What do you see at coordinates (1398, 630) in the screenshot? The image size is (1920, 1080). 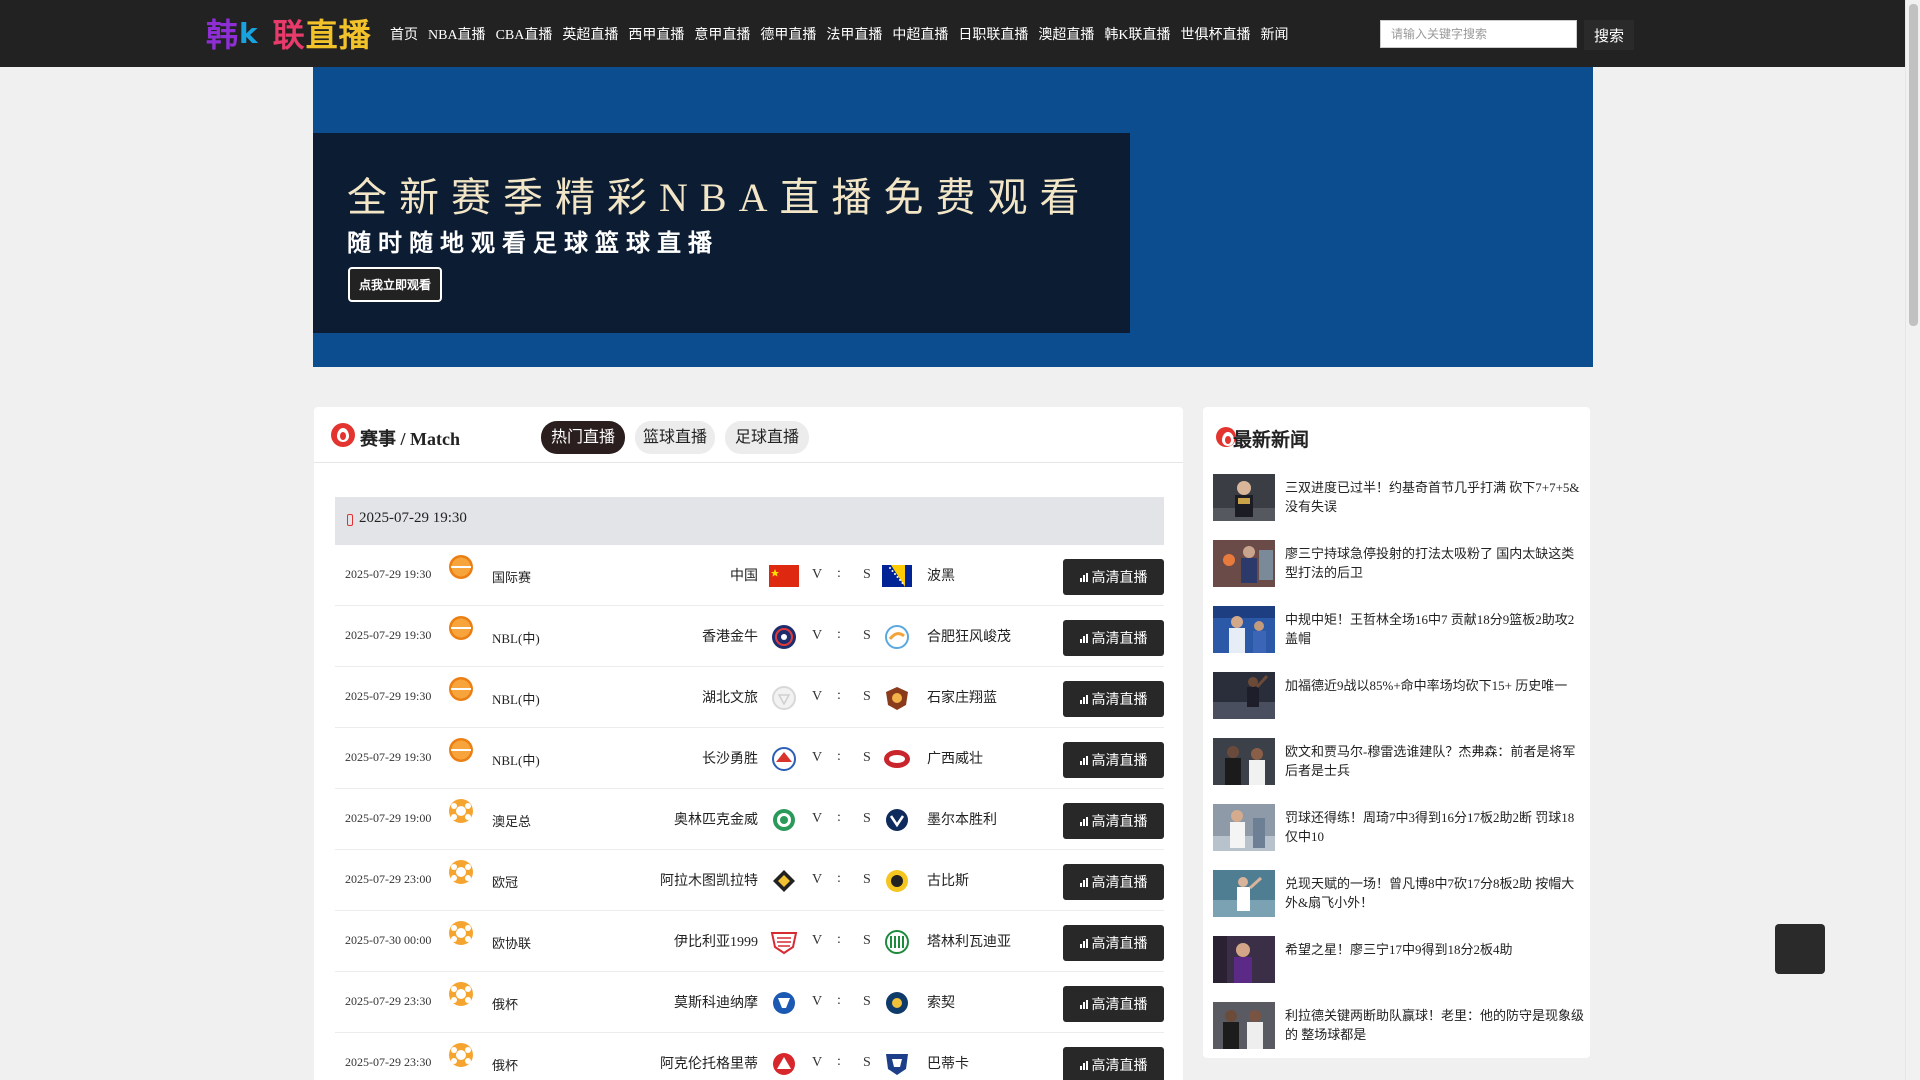 I see `news-item: 中规中矩！王哲林全场16中7 贡献18分9篮板2助攻2盖帽` at bounding box center [1398, 630].